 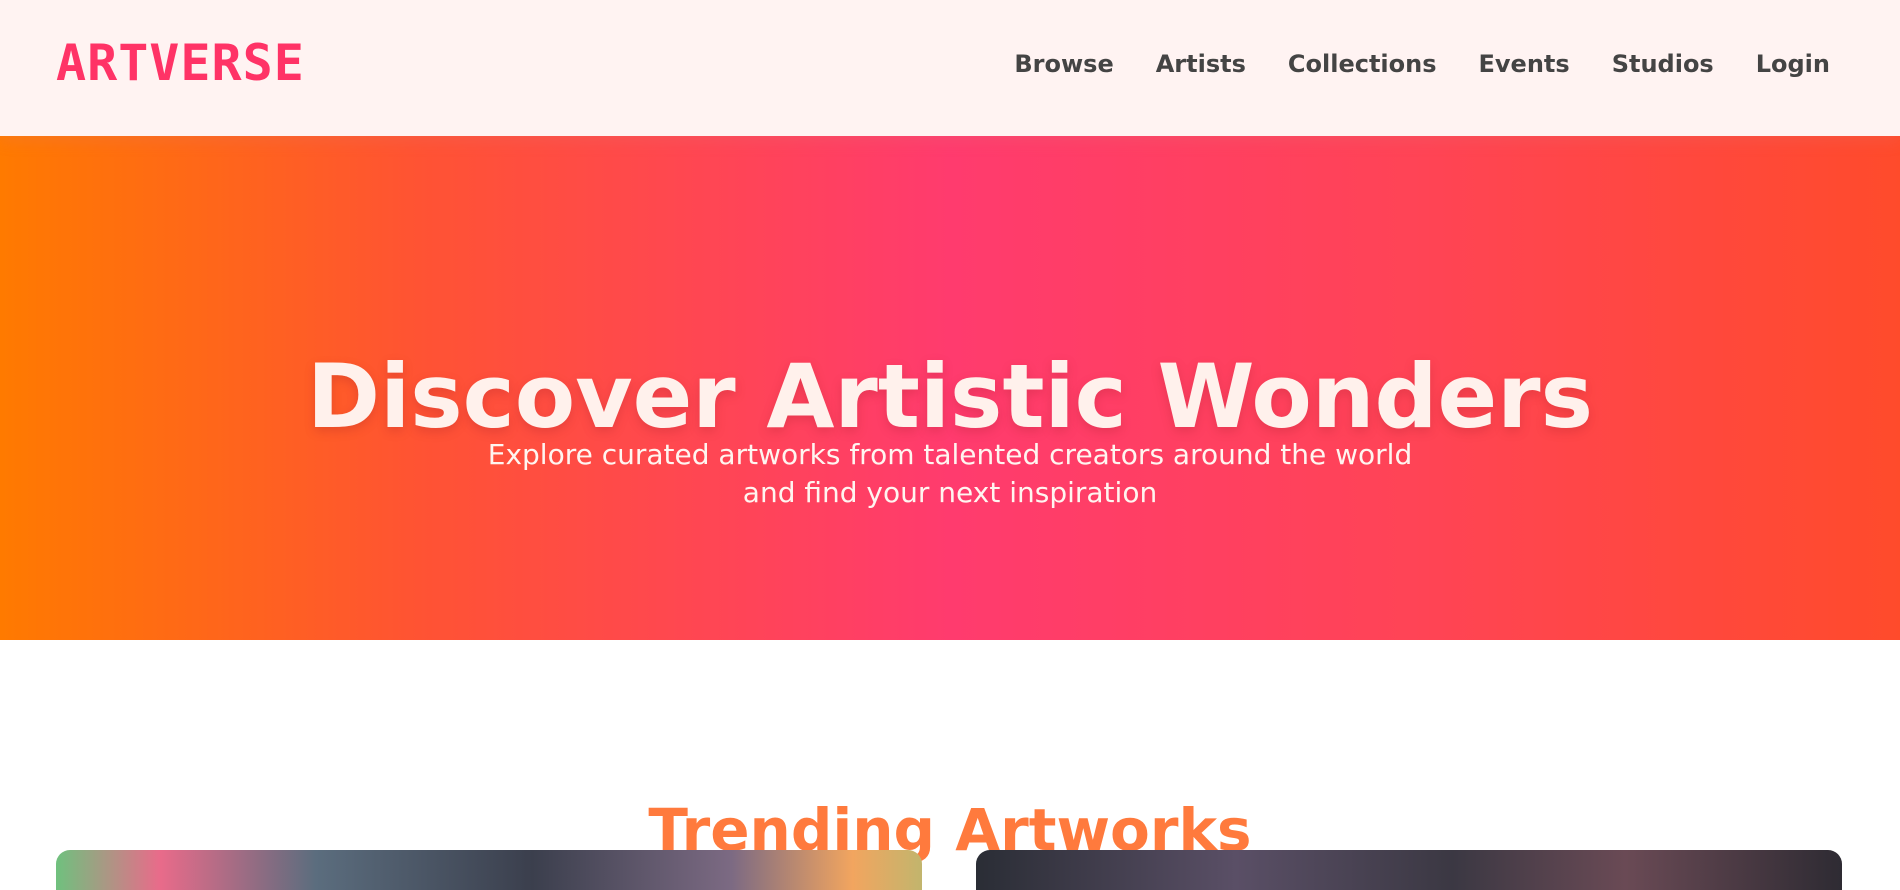 What do you see at coordinates (950, 396) in the screenshot?
I see `hero-title: Discover Artistic Wonders` at bounding box center [950, 396].